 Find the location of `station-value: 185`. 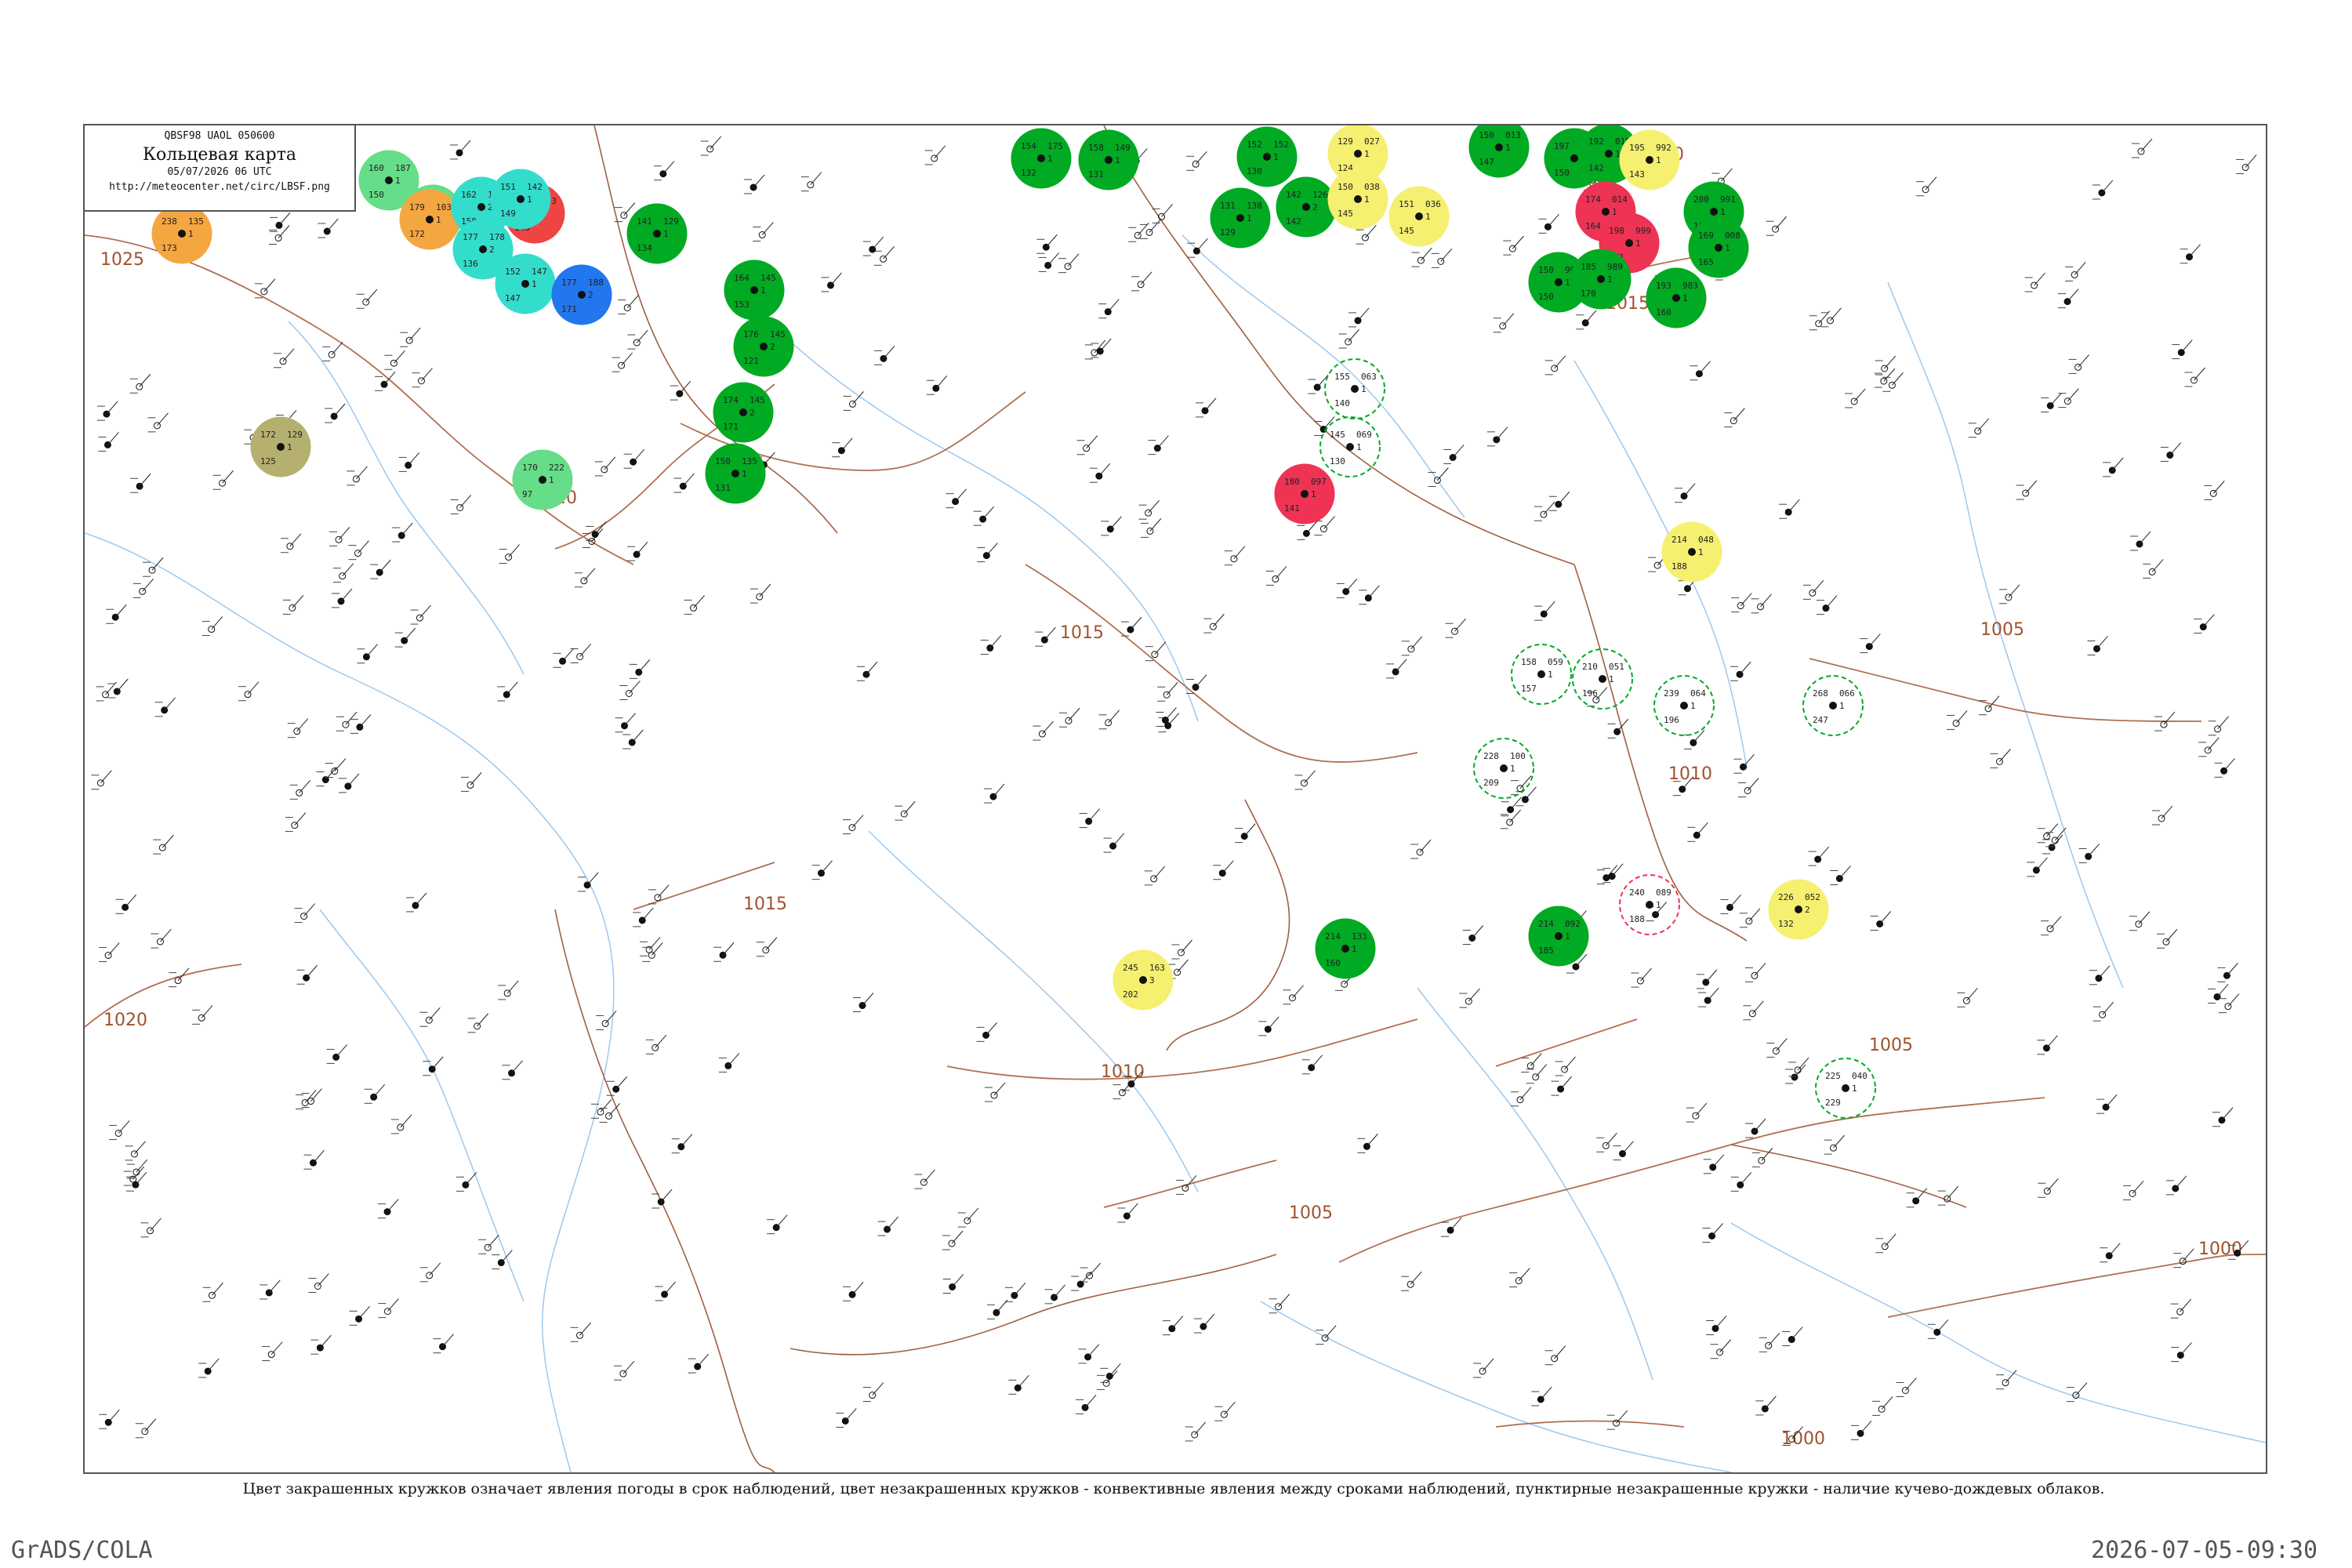

station-value: 185 is located at coordinates (1546, 951).